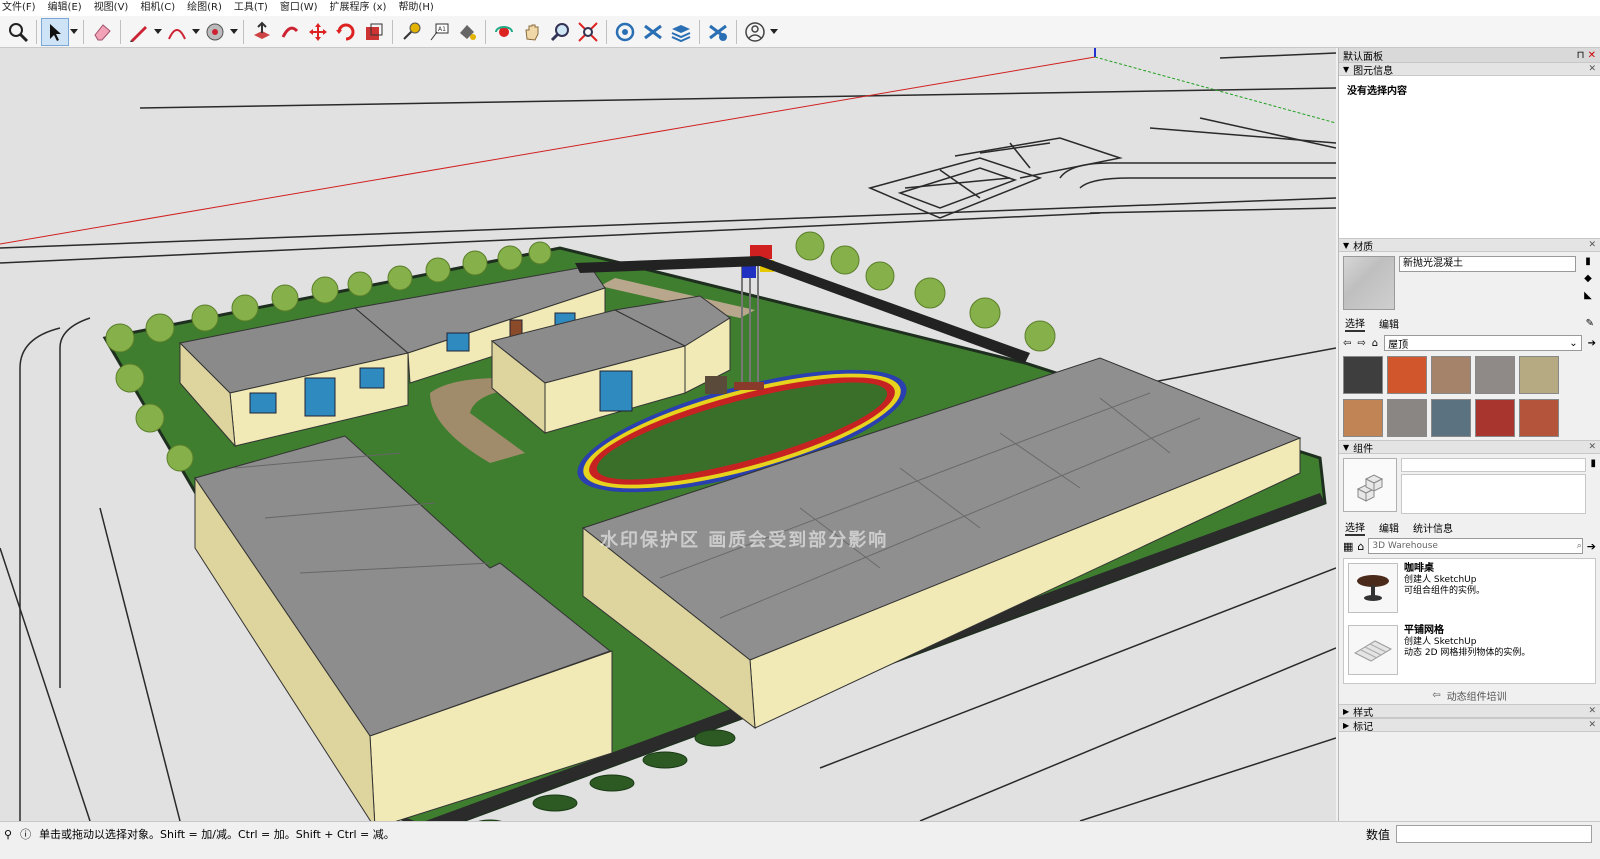 This screenshot has height=859, width=1600. I want to click on menu-draw: 绘图(R), so click(204, 8).